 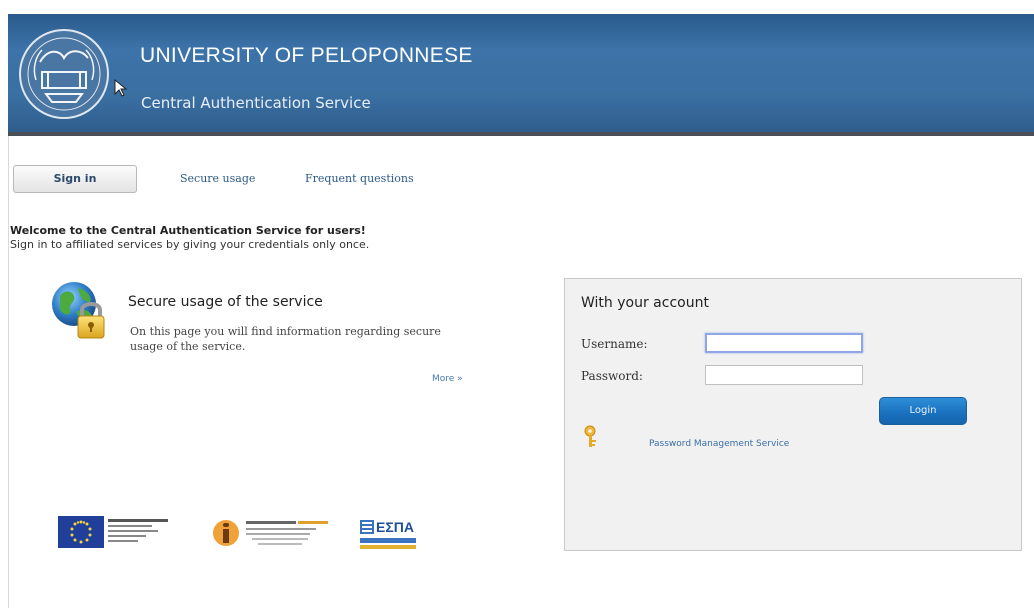 What do you see at coordinates (359, 178) in the screenshot?
I see `tab-frequent-questions: Frequent questions` at bounding box center [359, 178].